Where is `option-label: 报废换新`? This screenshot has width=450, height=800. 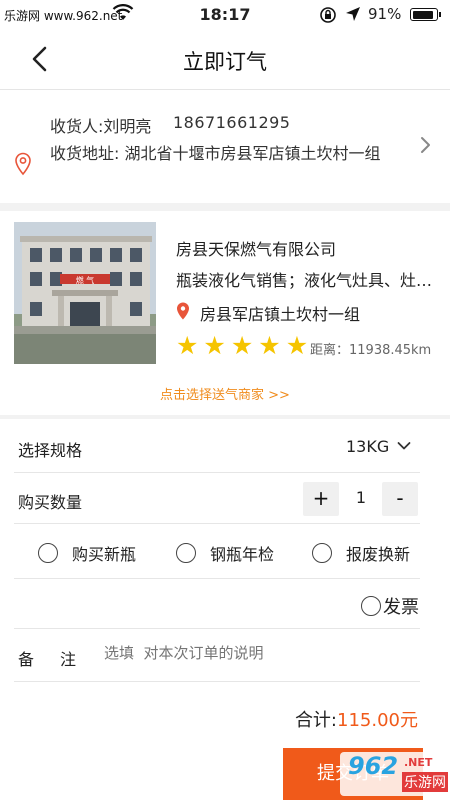
option-label: 报废换新 is located at coordinates (378, 554).